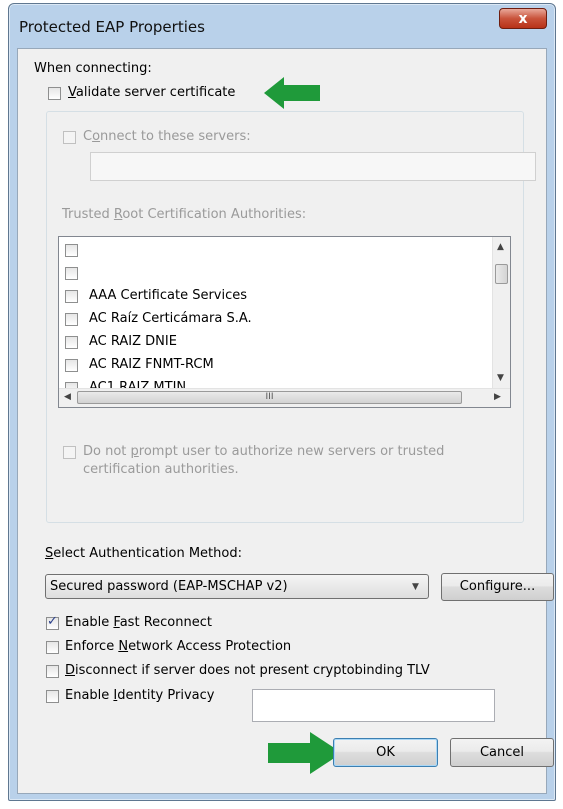  What do you see at coordinates (274, 366) in the screenshot?
I see `list-item: AC RAIZ FNMT-RCM` at bounding box center [274, 366].